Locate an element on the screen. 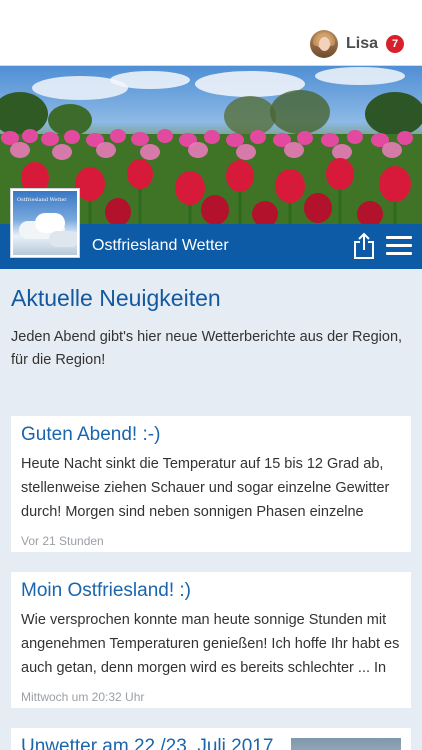 This screenshot has height=750, width=422. logo-text: Ostfriesland Wetter is located at coordinates (42, 200).